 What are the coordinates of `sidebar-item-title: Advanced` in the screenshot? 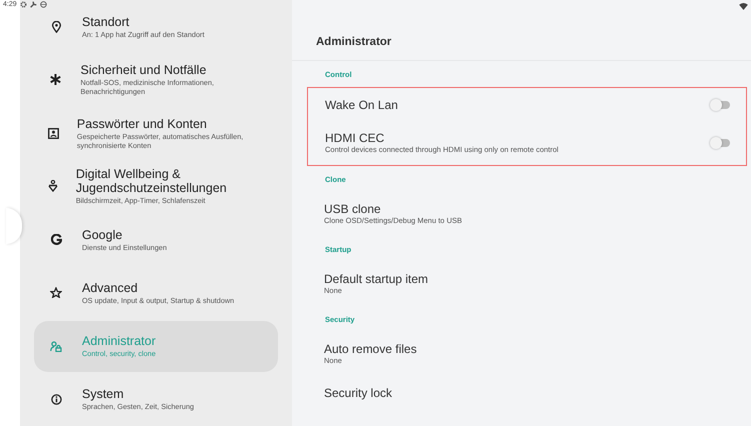 It's located at (110, 287).